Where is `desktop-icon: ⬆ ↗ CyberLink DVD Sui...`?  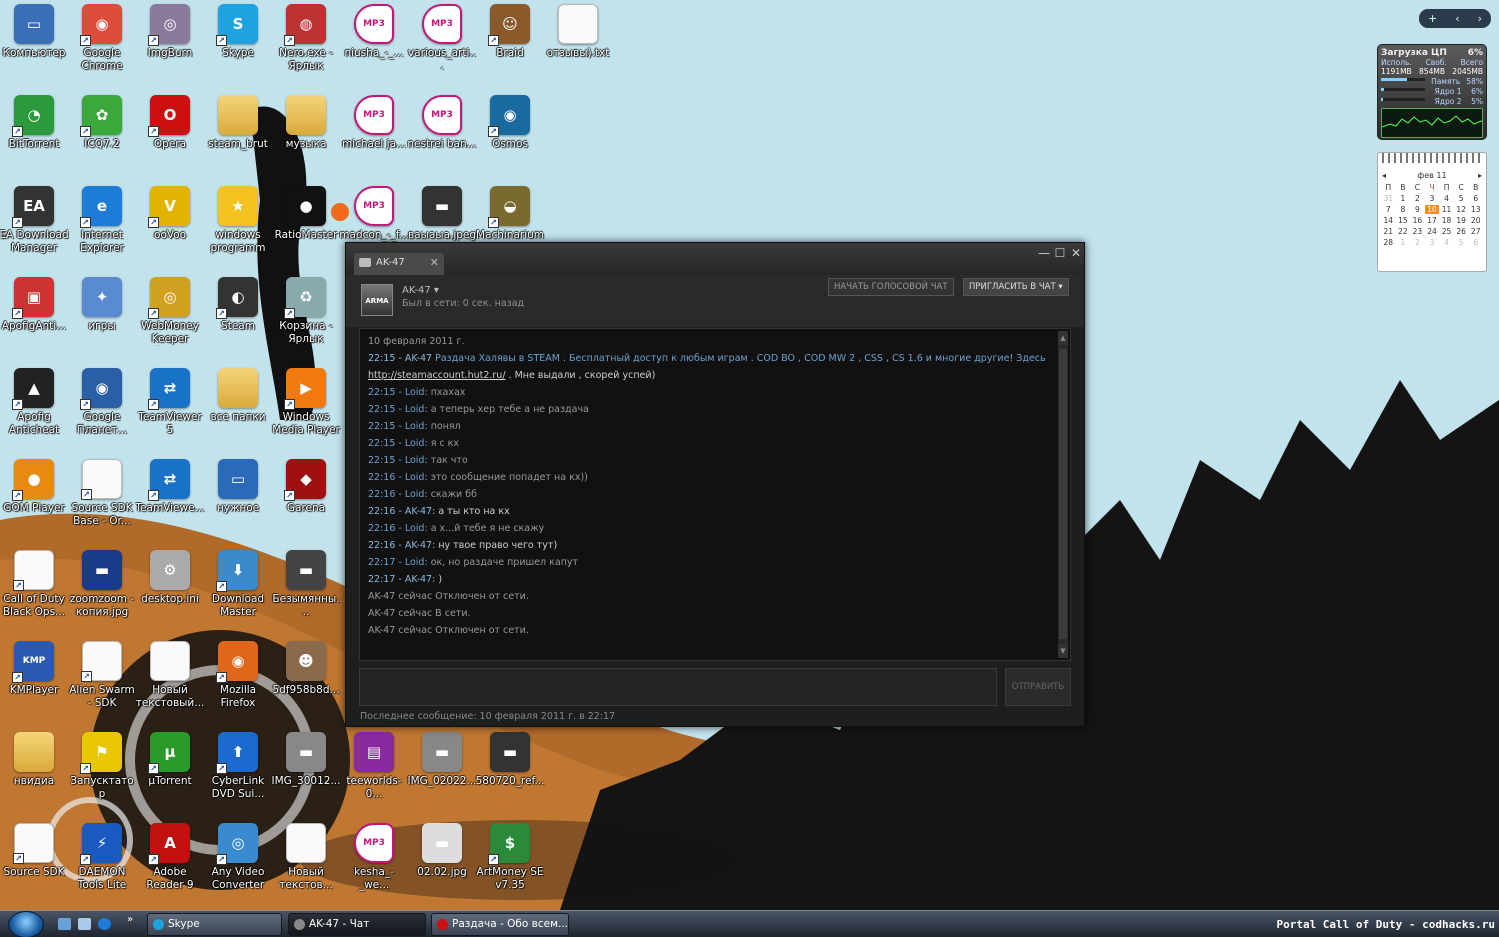
desktop-icon: ⬆ ↗ CyberLink DVD Sui... is located at coordinates (238, 766).